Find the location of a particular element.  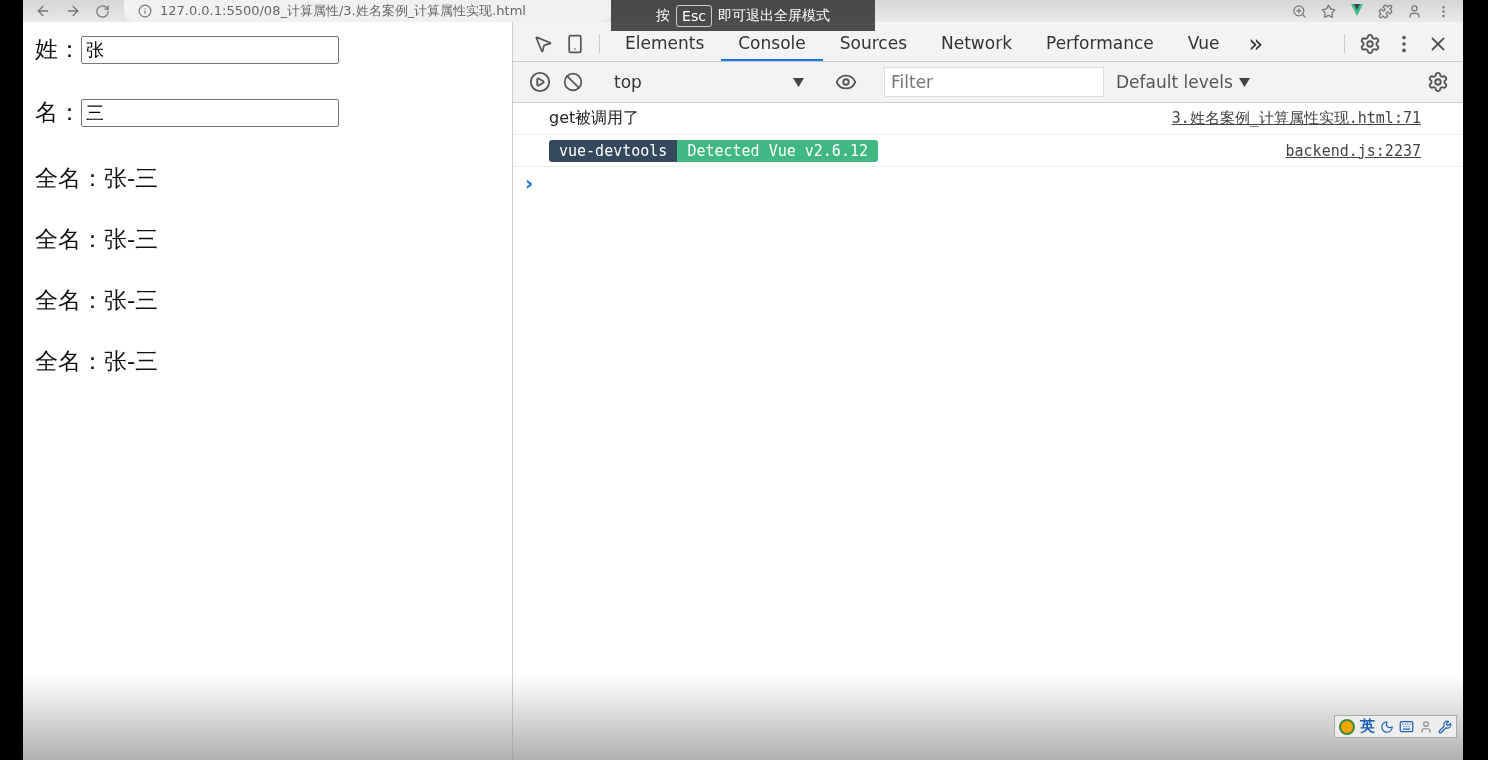

reload-icon is located at coordinates (102, 11).